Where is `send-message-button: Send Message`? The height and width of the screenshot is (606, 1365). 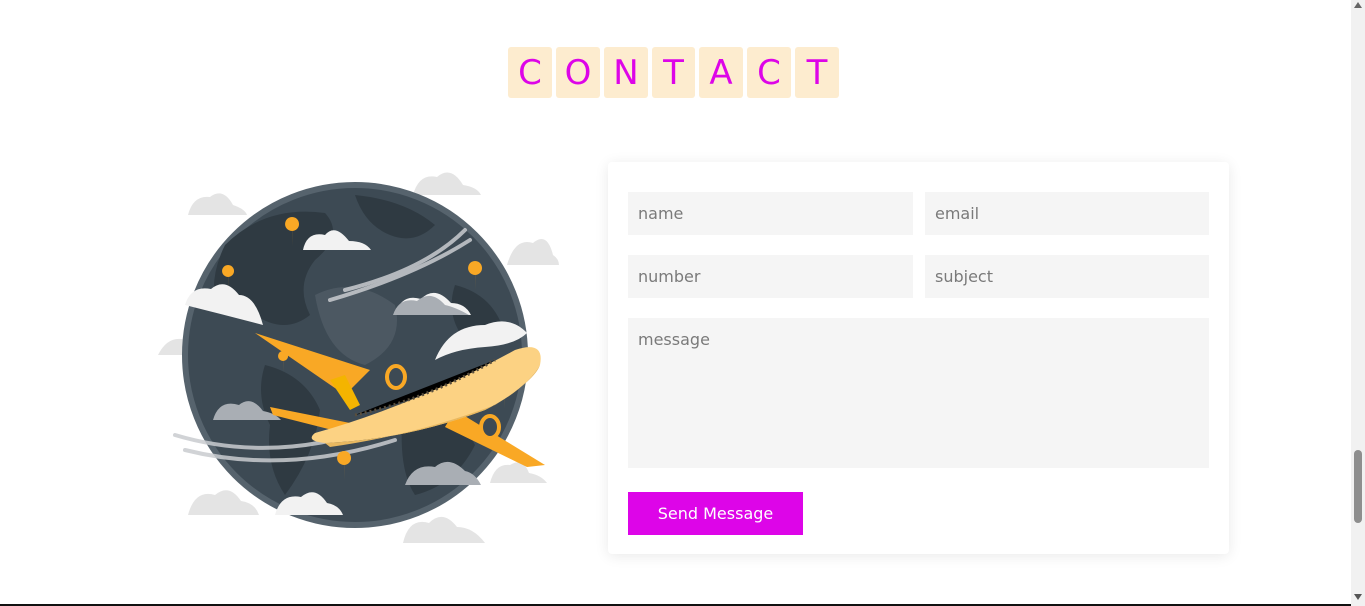
send-message-button: Send Message is located at coordinates (715, 513).